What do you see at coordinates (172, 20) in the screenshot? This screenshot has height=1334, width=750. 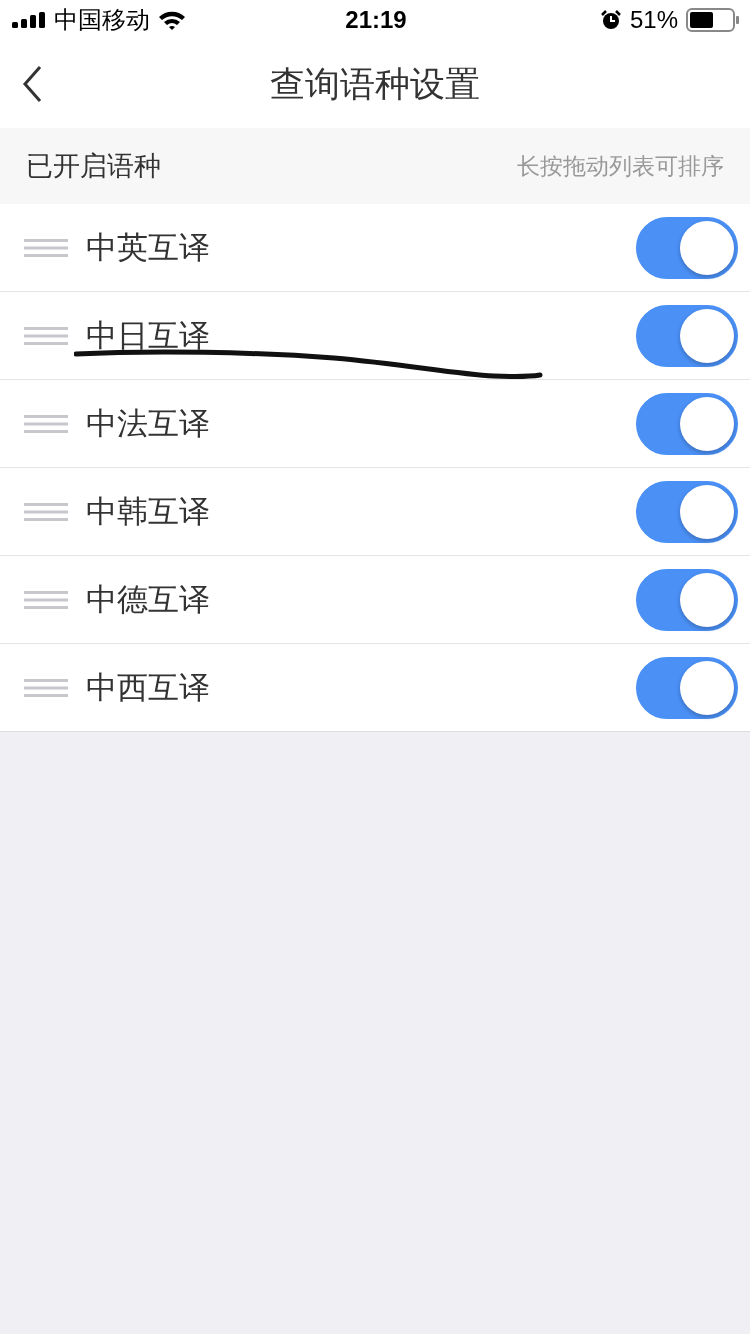 I see `wifi-icon` at bounding box center [172, 20].